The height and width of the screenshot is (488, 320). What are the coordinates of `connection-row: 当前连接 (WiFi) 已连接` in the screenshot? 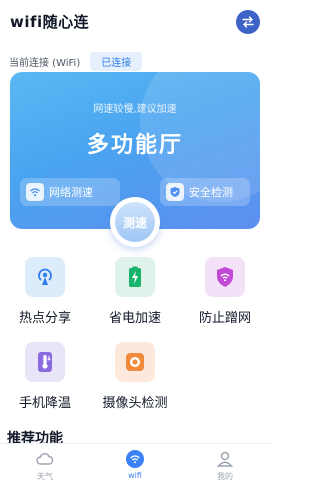 It's located at (76, 61).